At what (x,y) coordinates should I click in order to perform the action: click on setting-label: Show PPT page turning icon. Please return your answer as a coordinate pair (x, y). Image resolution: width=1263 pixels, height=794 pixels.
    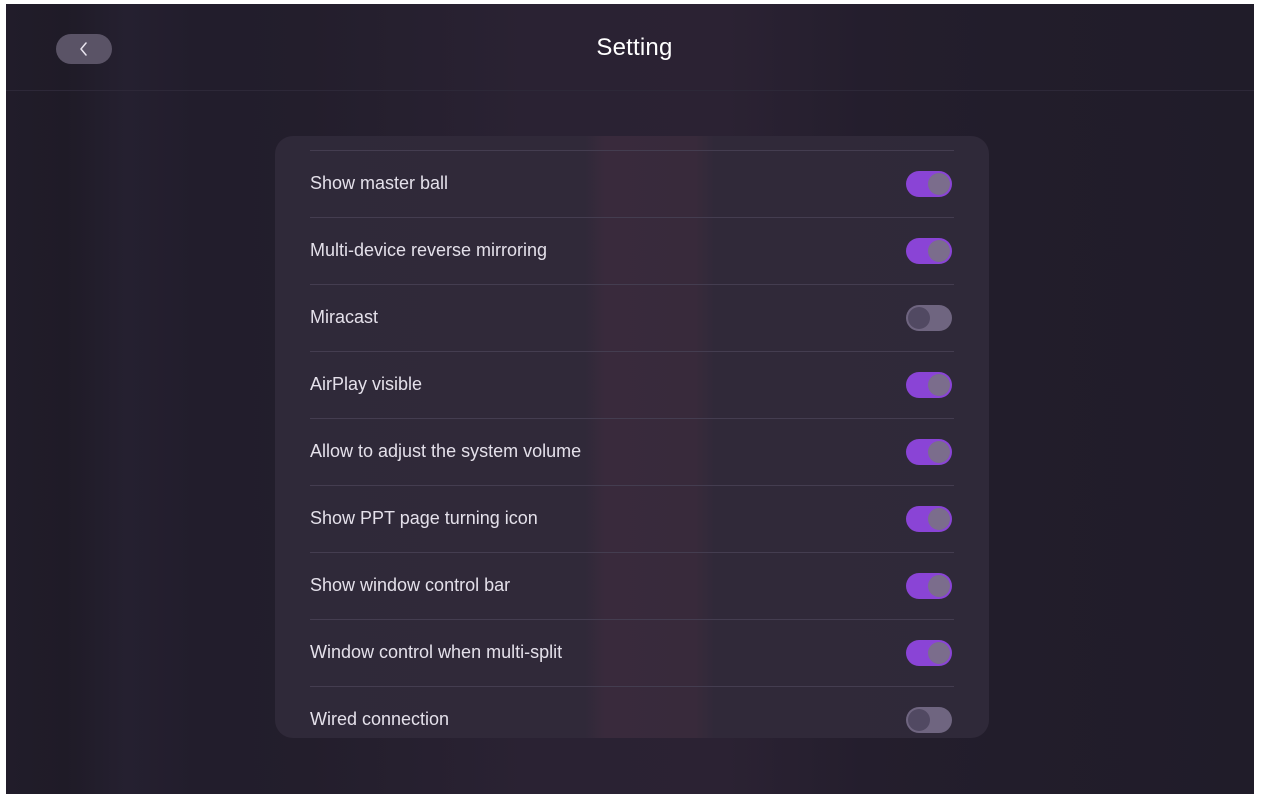
    Looking at the image, I should click on (424, 518).